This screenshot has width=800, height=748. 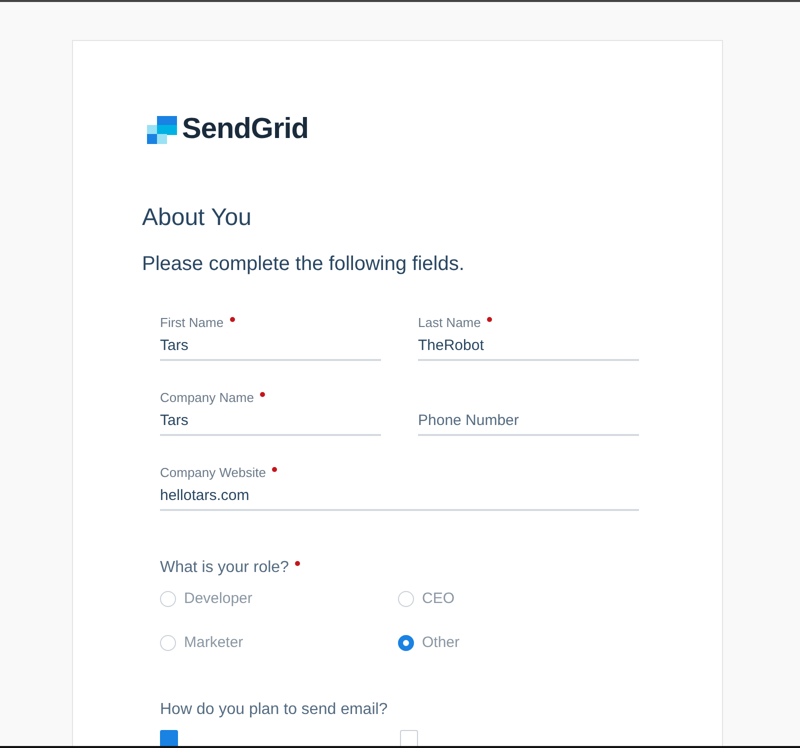 I want to click on field-label: Last Name, so click(x=449, y=322).